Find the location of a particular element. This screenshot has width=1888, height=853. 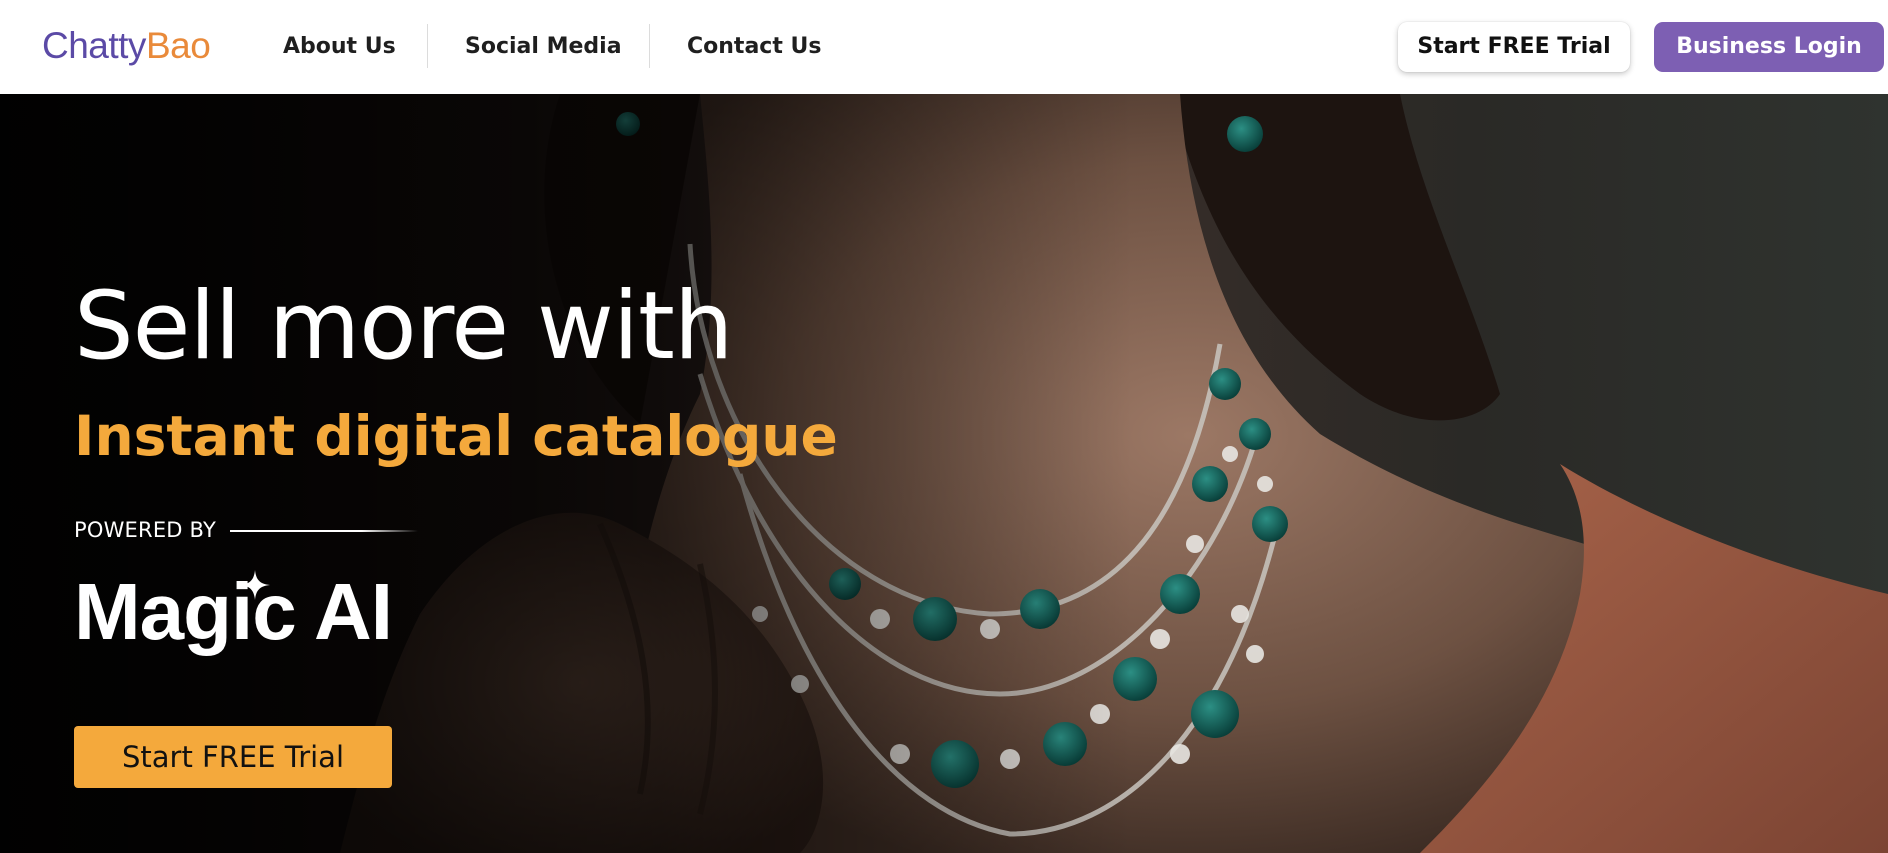

powered-by-label: POWERED BY is located at coordinates (145, 530).